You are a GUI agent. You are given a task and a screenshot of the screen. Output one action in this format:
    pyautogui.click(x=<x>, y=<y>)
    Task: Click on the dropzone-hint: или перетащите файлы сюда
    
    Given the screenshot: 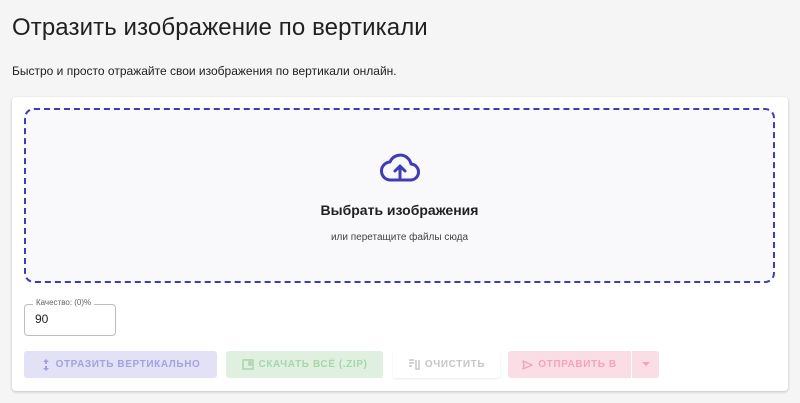 What is the action you would take?
    pyautogui.click(x=399, y=237)
    